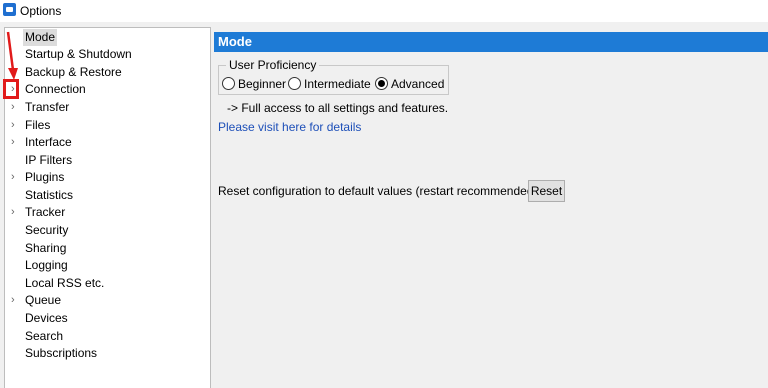 The height and width of the screenshot is (388, 768). Describe the element at coordinates (491, 42) in the screenshot. I see `panel-header: Mode` at that location.